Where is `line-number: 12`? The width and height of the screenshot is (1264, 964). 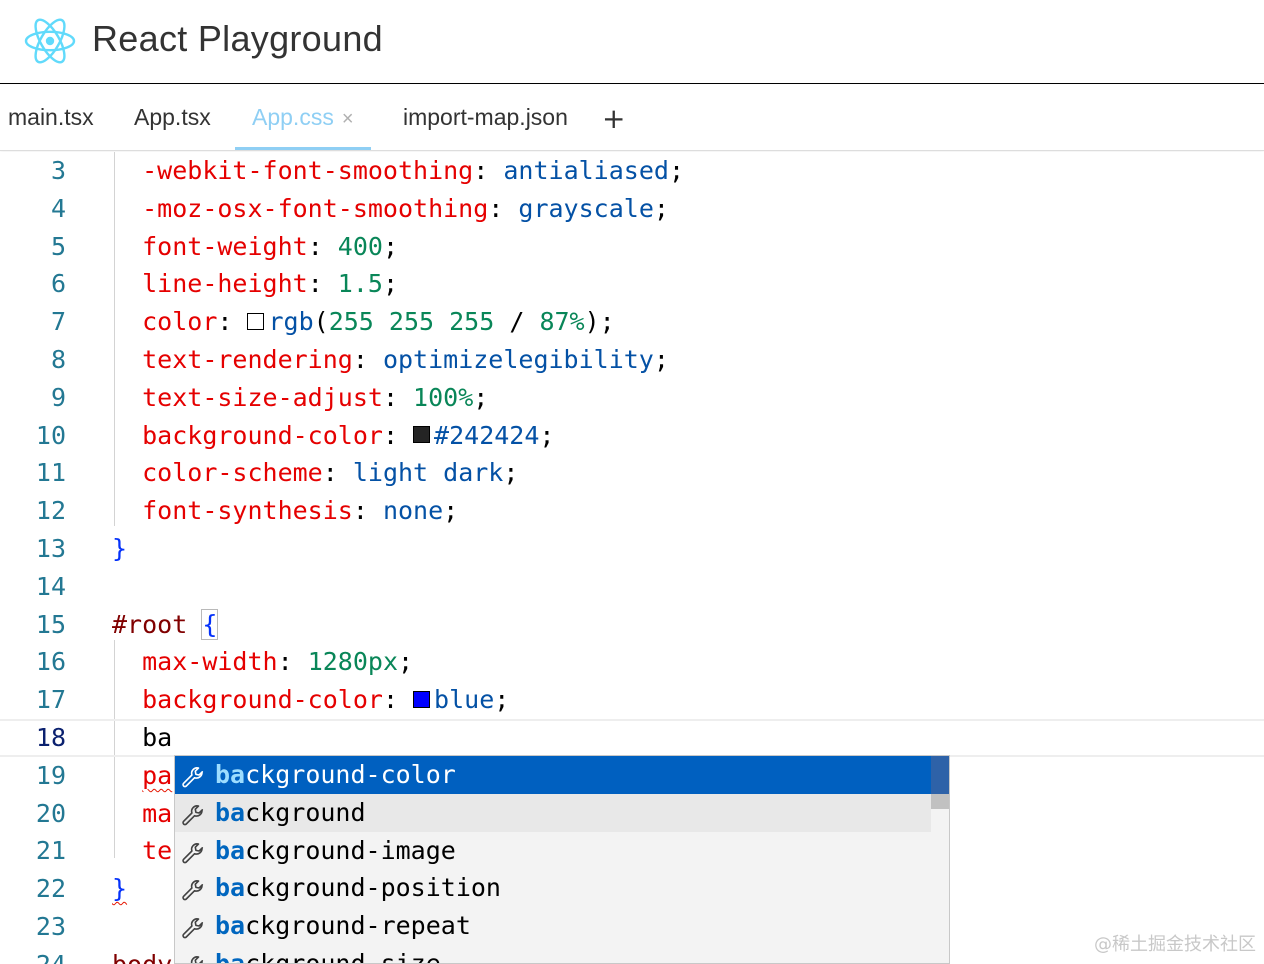
line-number: 12 is located at coordinates (50, 511).